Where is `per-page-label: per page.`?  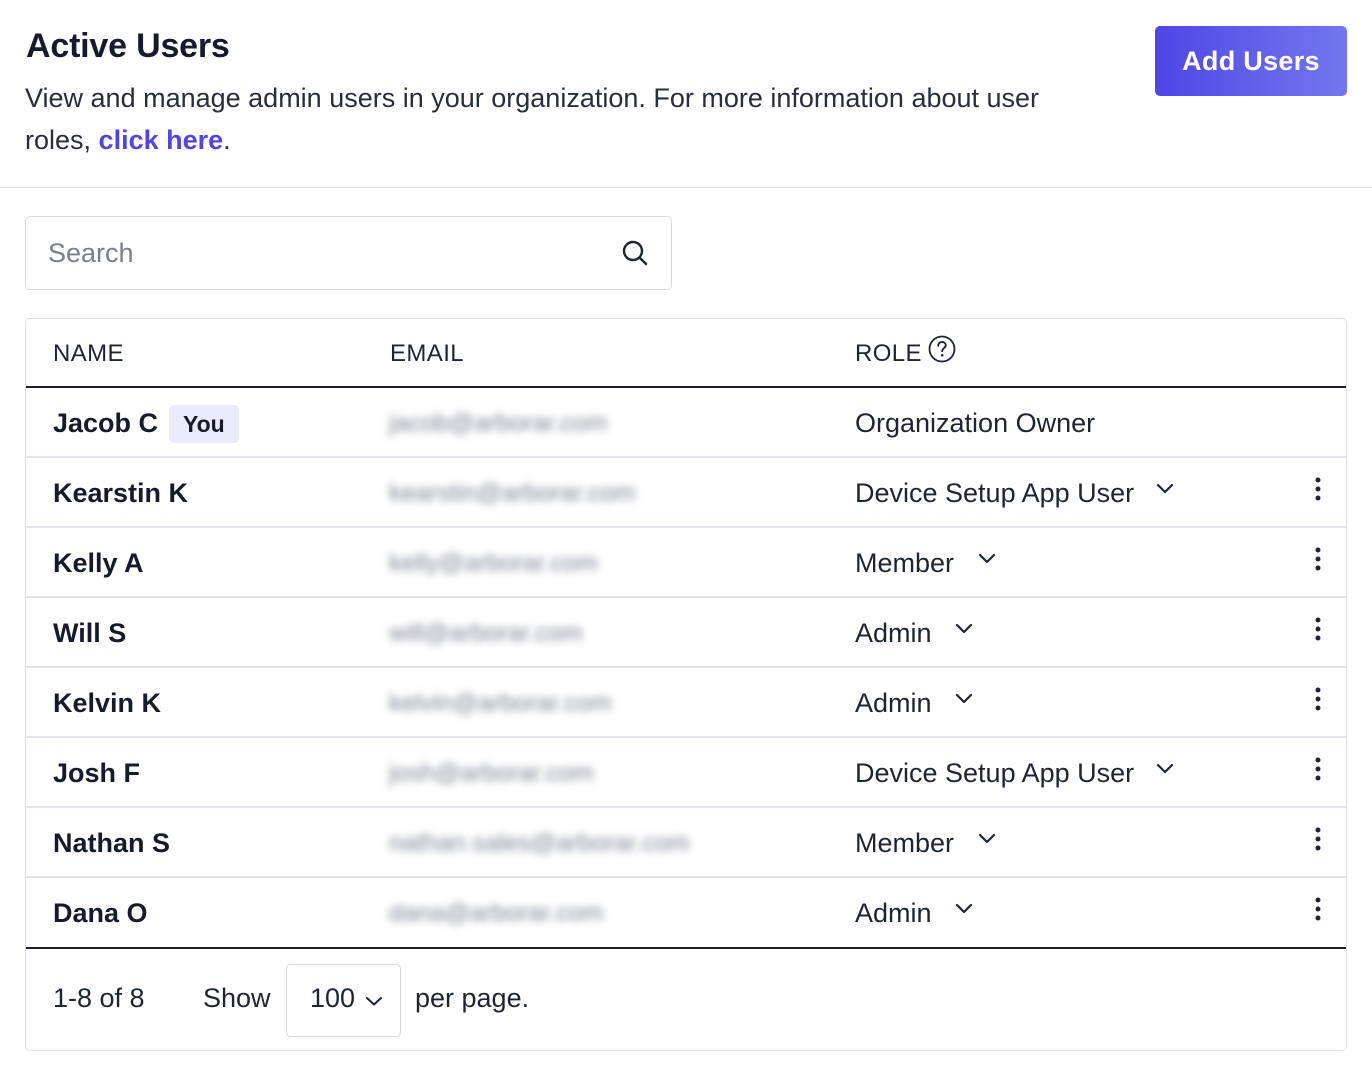 per-page-label: per page. is located at coordinates (472, 998).